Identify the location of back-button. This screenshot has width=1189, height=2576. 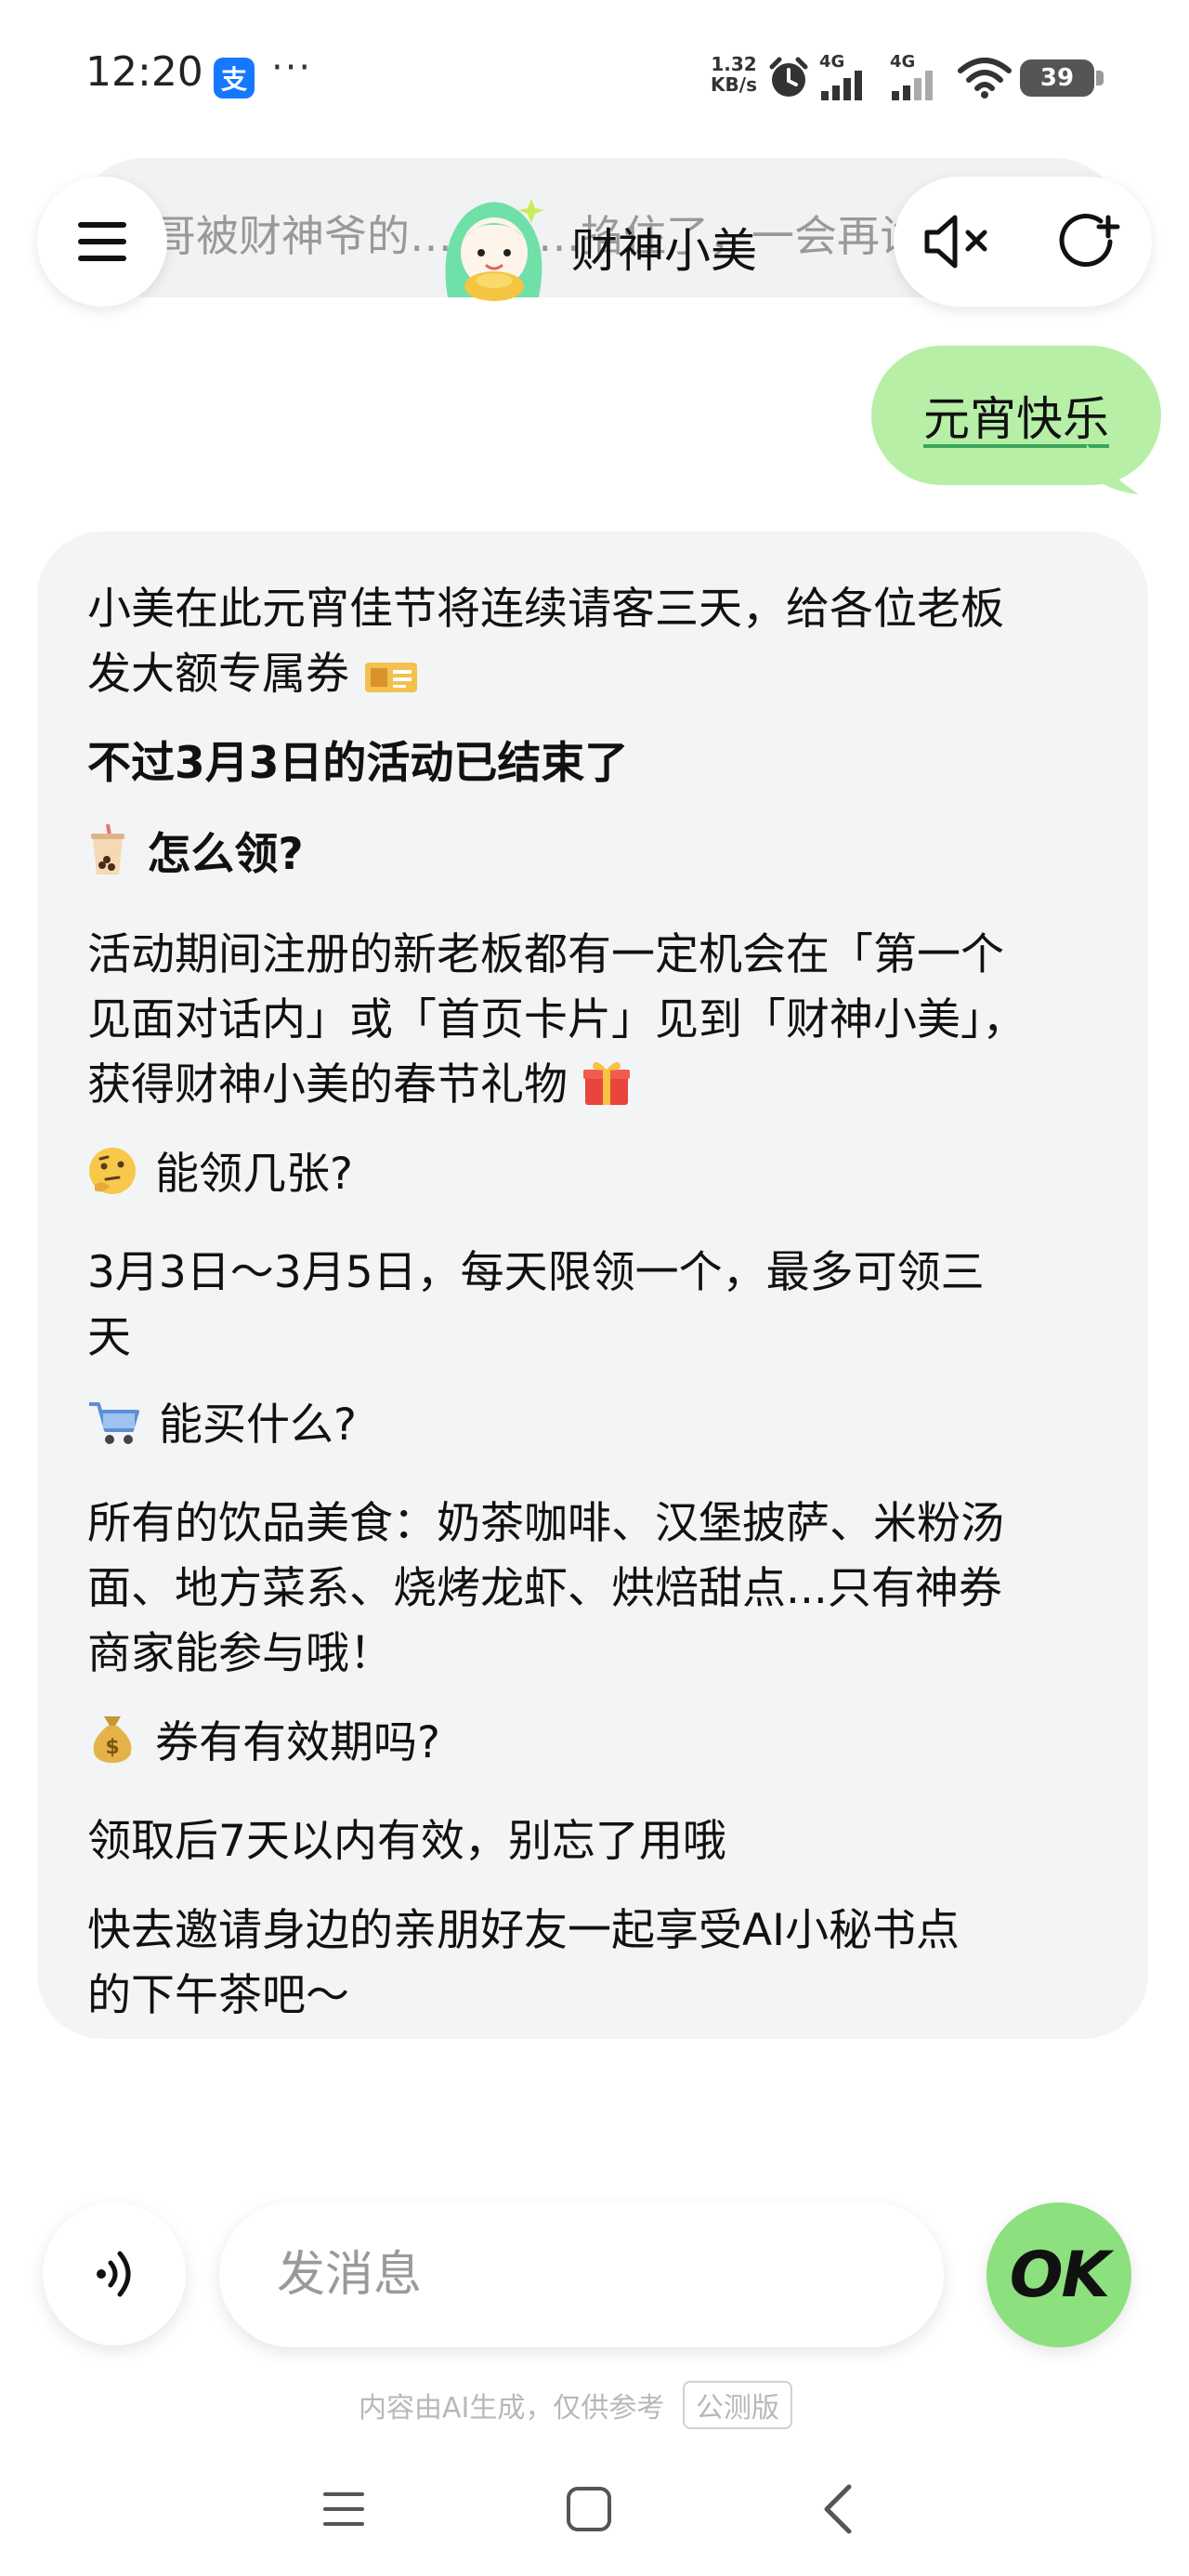
(838, 2509).